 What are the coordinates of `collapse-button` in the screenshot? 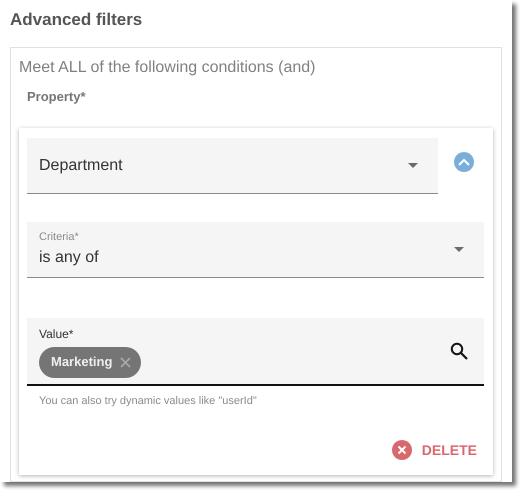 It's located at (464, 162).